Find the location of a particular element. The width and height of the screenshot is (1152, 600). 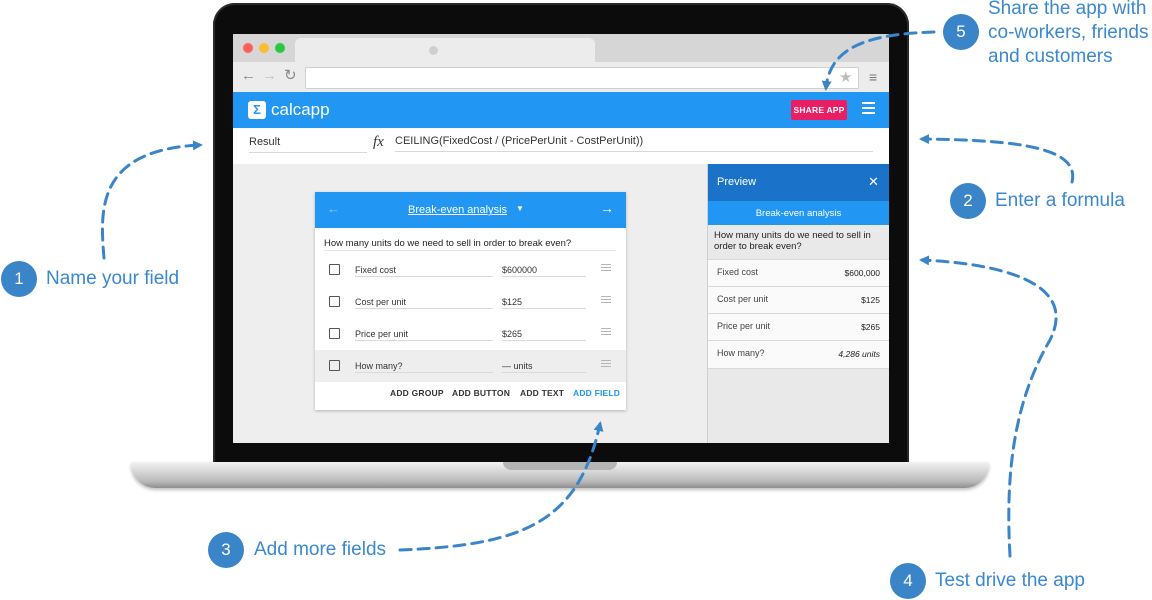

step-5-label-line-1: Share the app with is located at coordinates (1067, 9).